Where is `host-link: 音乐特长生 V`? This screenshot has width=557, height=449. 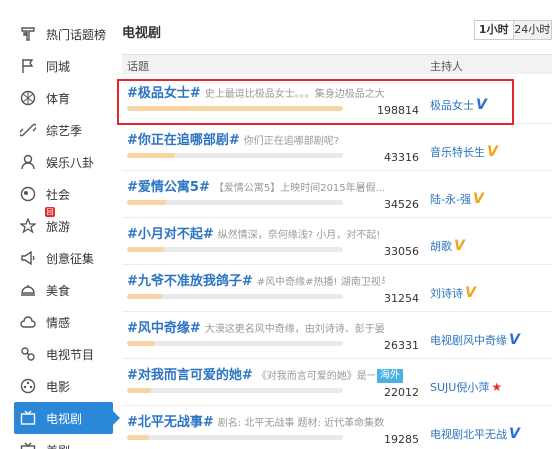
host-link: 音乐特长生 V is located at coordinates (464, 152).